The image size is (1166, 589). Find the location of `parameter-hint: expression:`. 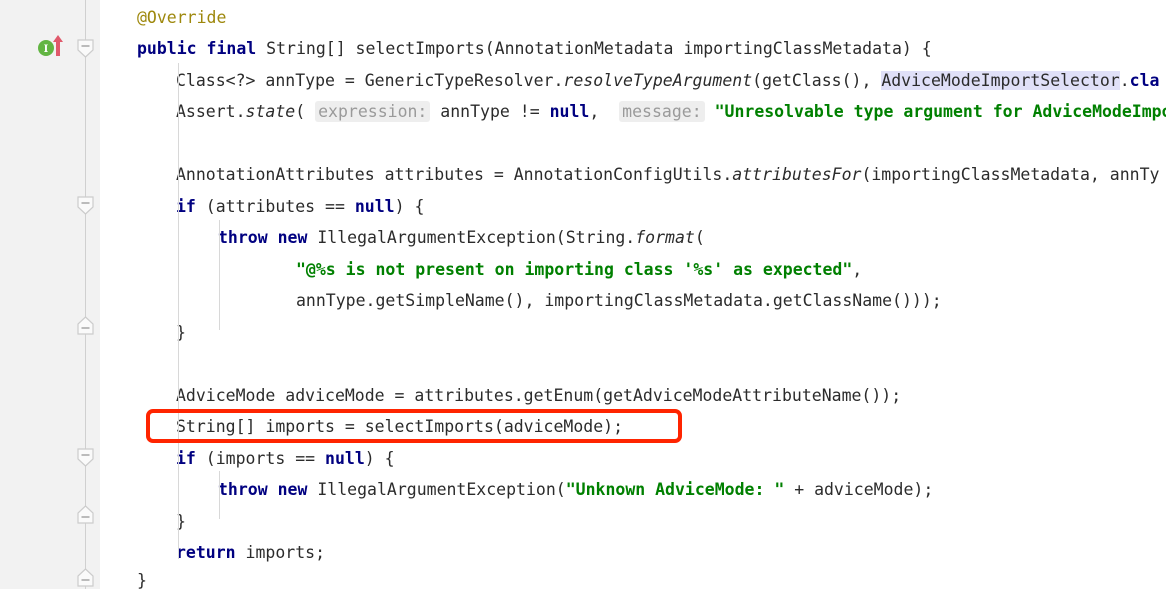

parameter-hint: expression: is located at coordinates (373, 111).